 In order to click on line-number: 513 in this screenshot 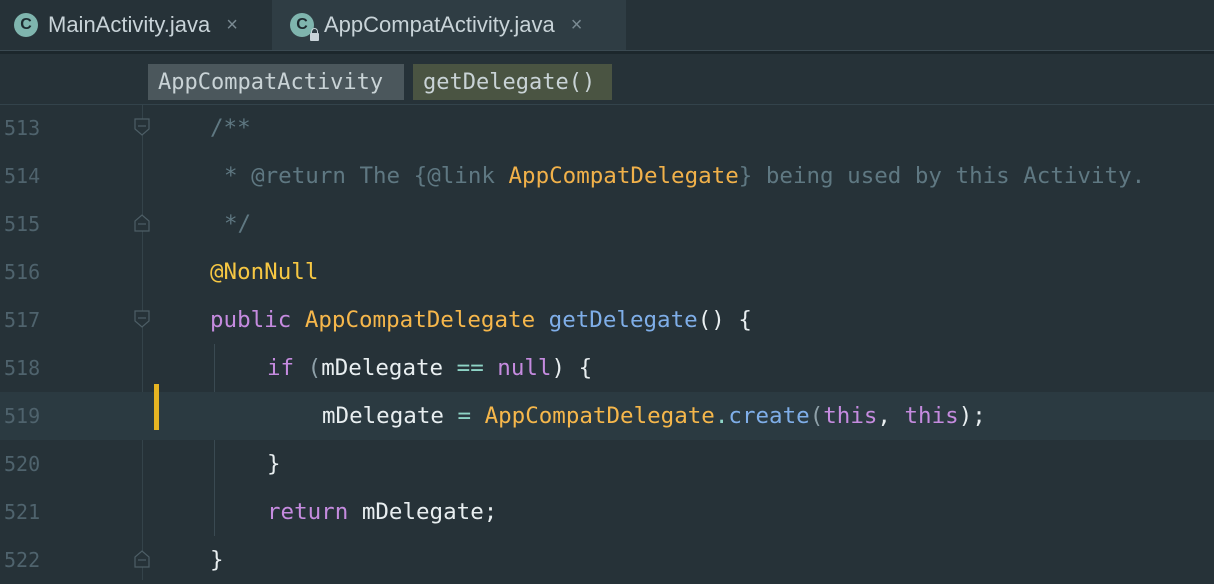, I will do `click(22, 128)`.